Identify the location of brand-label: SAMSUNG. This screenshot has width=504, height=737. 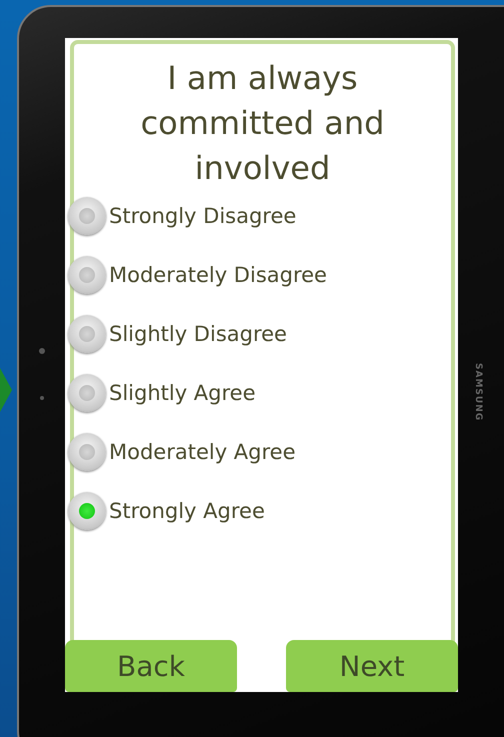
(478, 392).